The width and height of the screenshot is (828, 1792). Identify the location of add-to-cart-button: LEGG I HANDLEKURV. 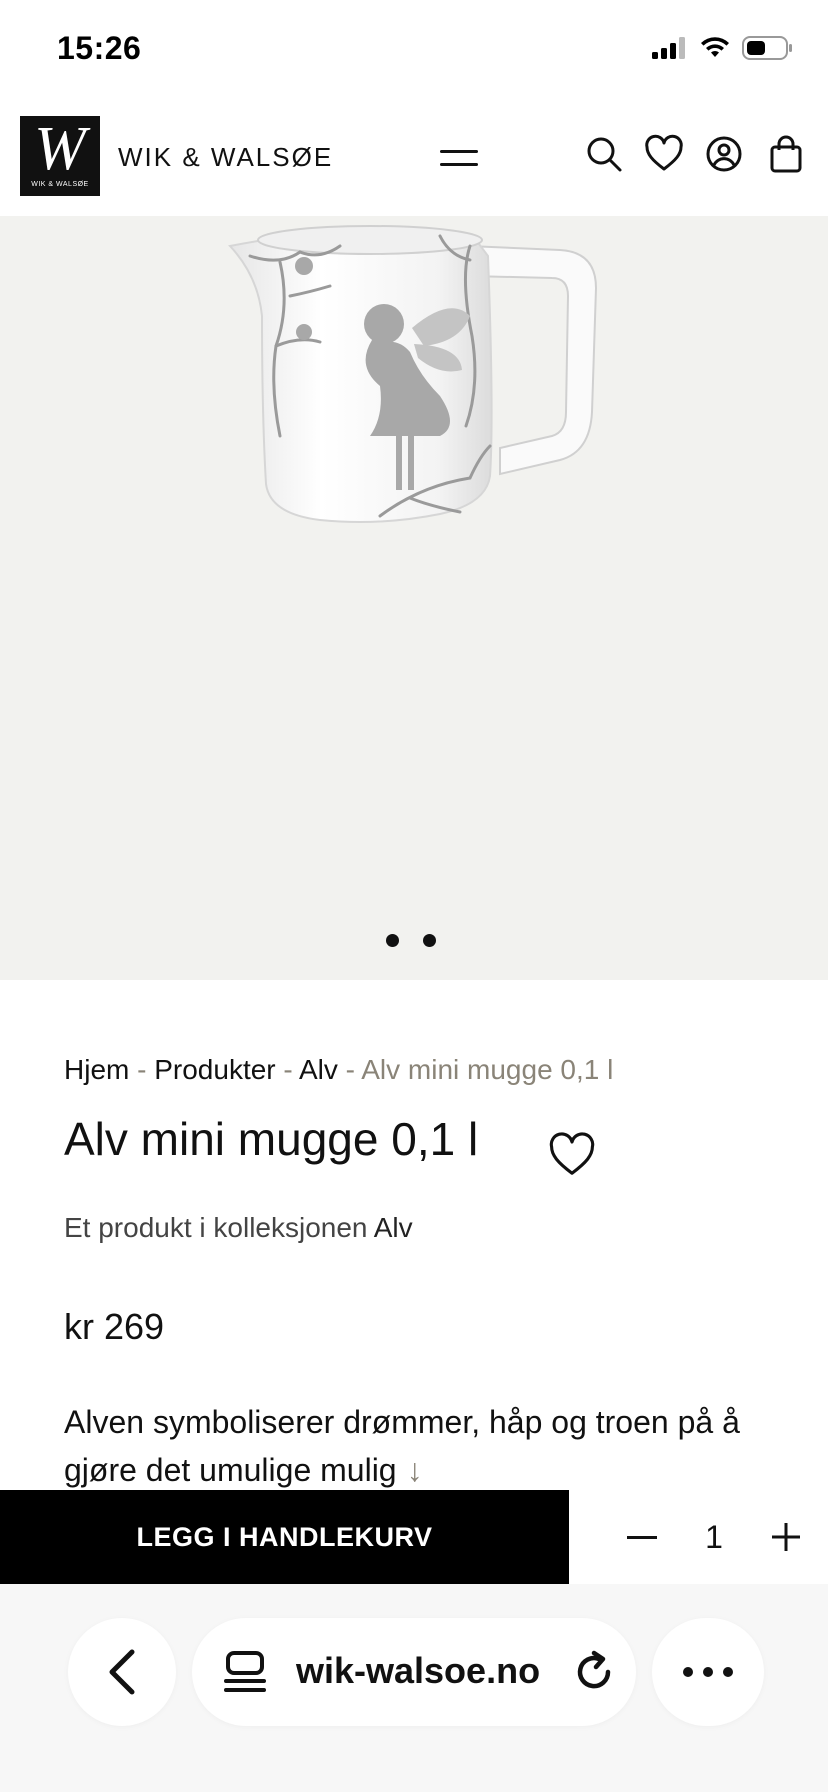
(284, 1537).